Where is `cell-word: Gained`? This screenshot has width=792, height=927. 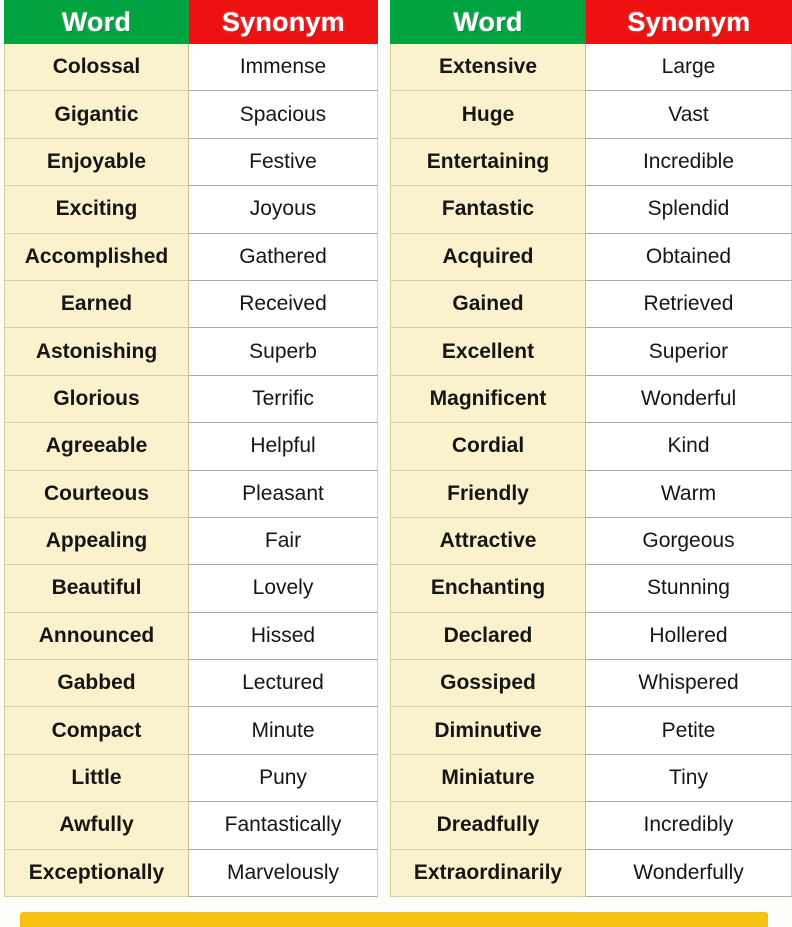
cell-word: Gained is located at coordinates (488, 304).